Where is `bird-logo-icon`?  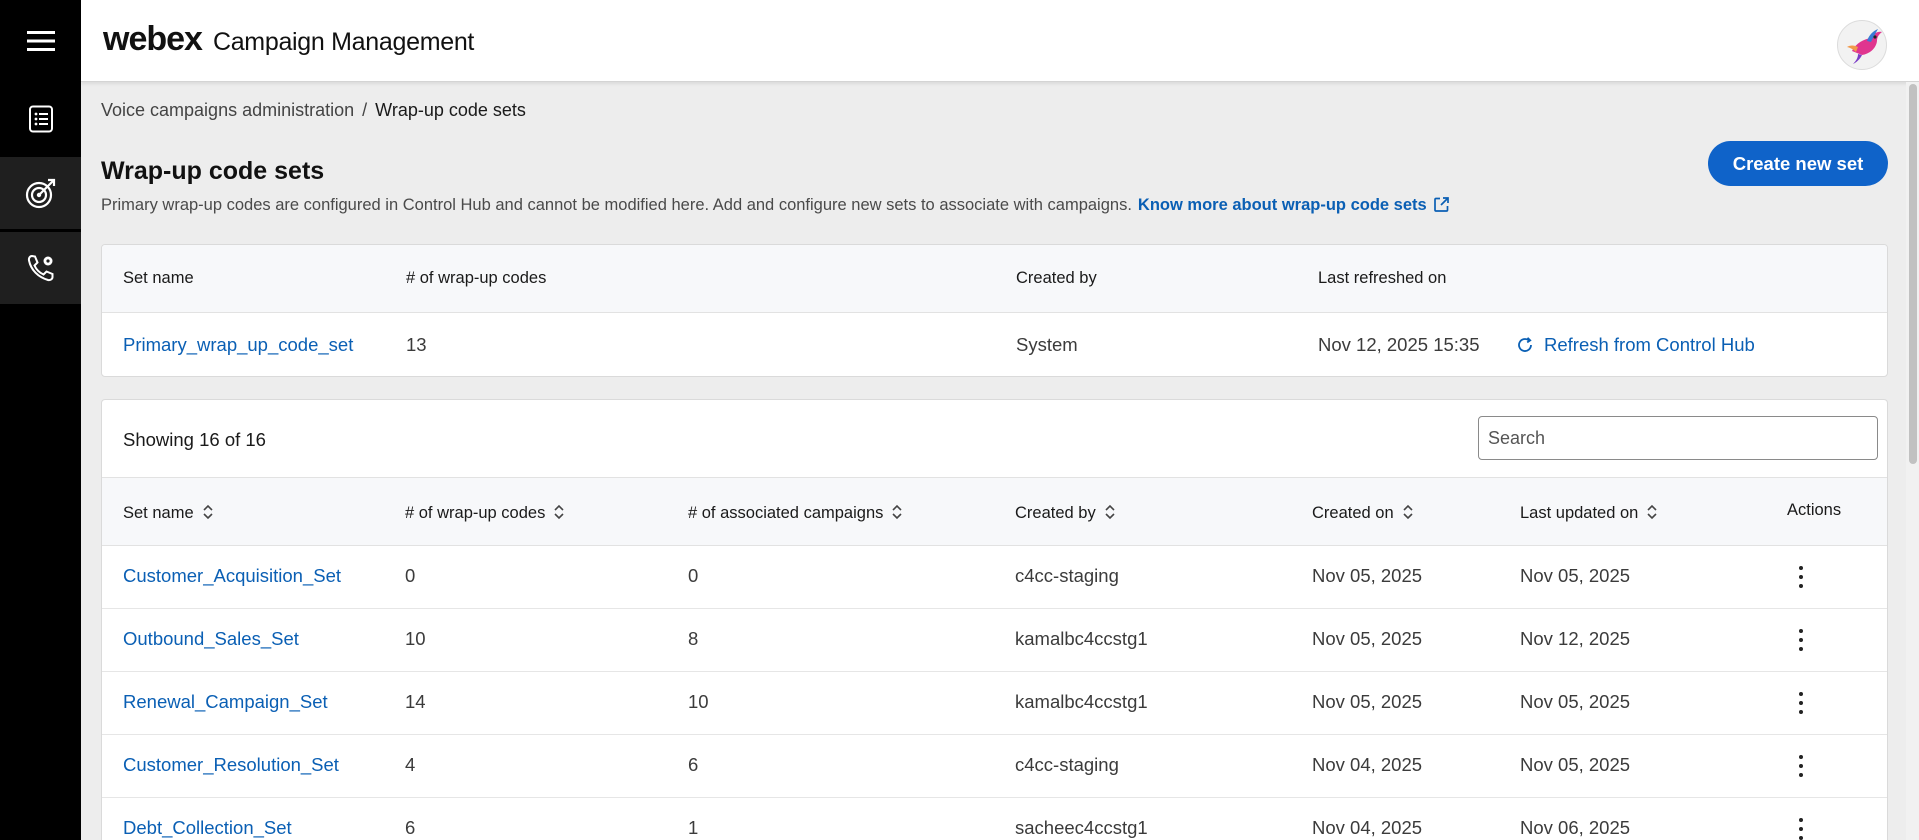 bird-logo-icon is located at coordinates (1864, 46).